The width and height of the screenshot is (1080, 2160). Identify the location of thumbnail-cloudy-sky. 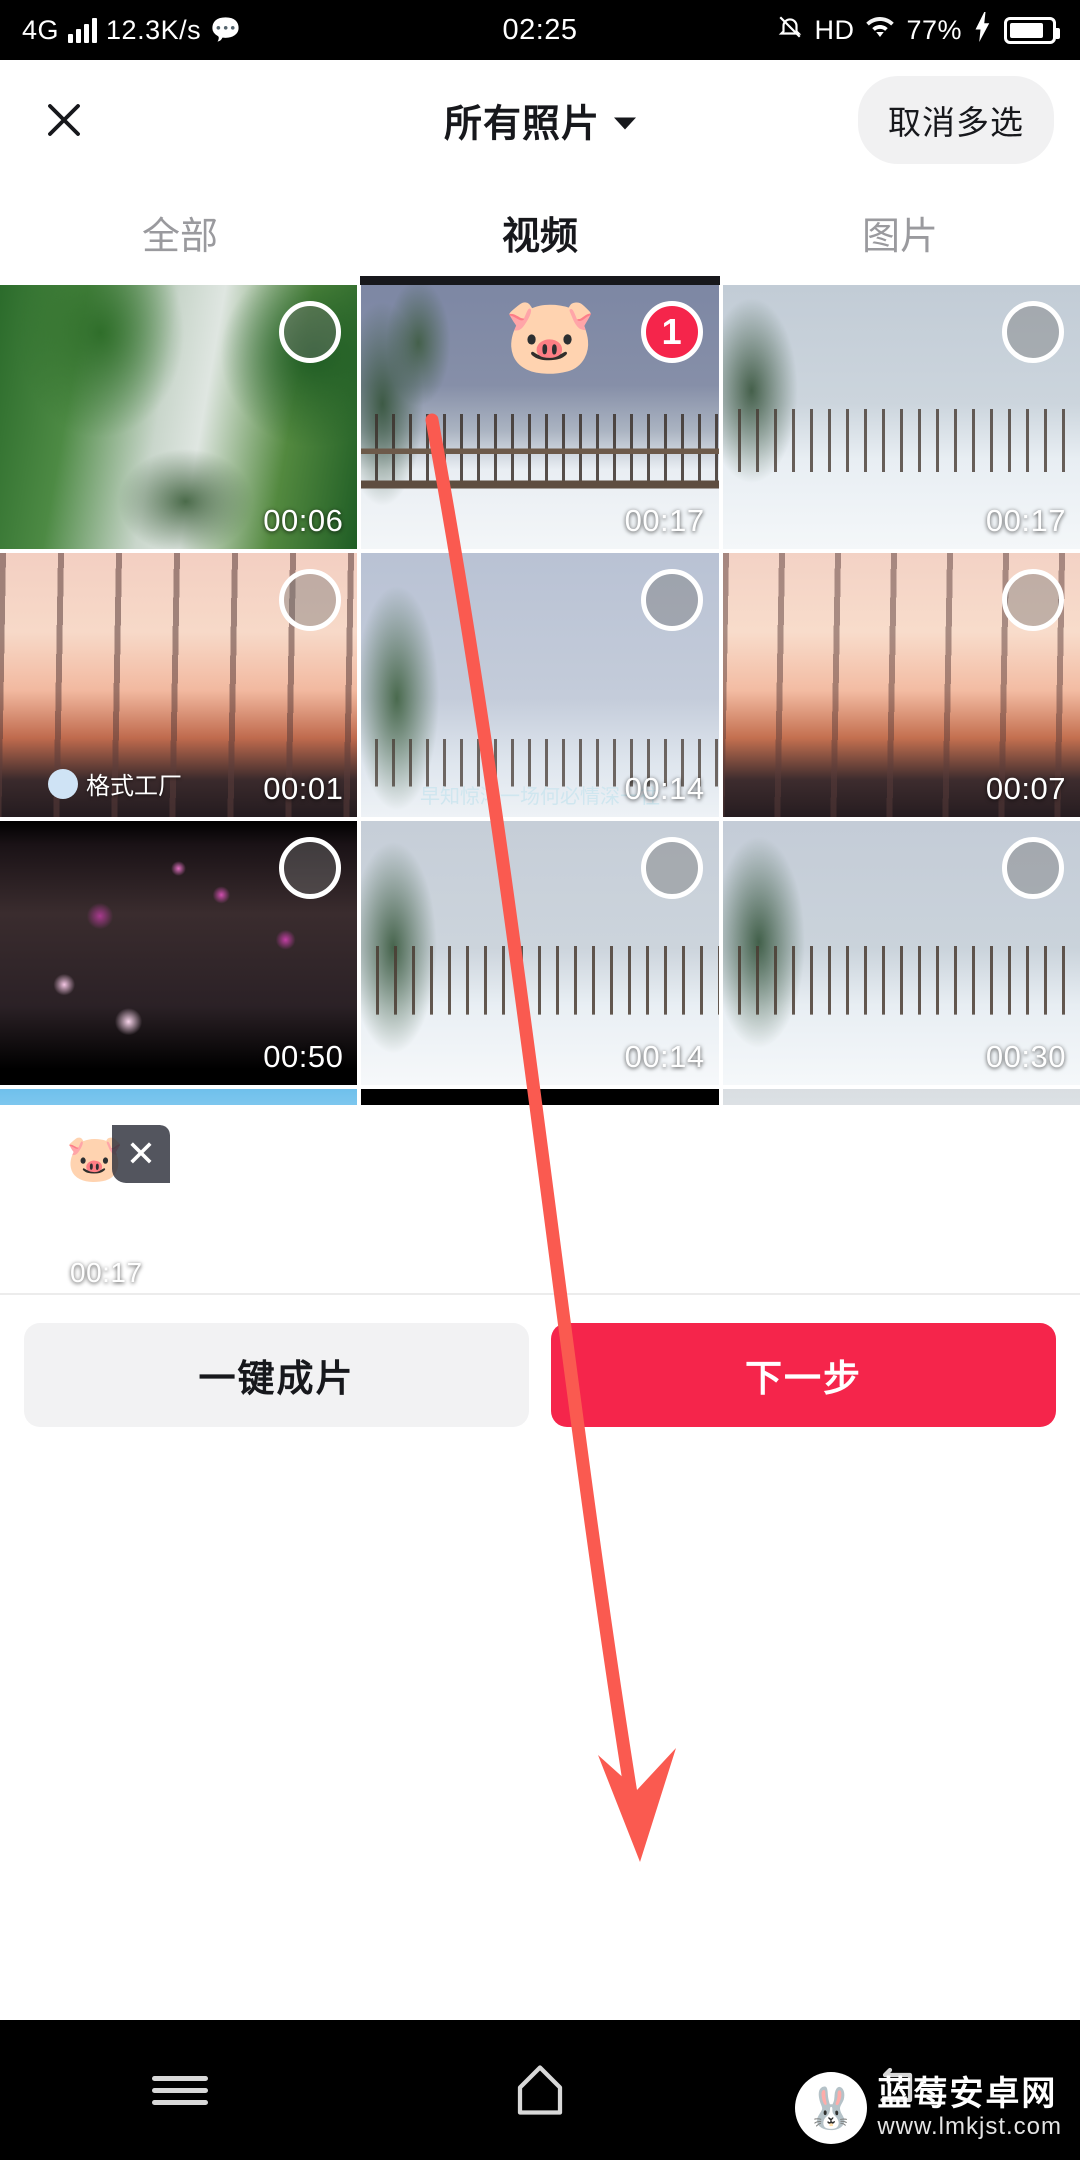
(901, 1097).